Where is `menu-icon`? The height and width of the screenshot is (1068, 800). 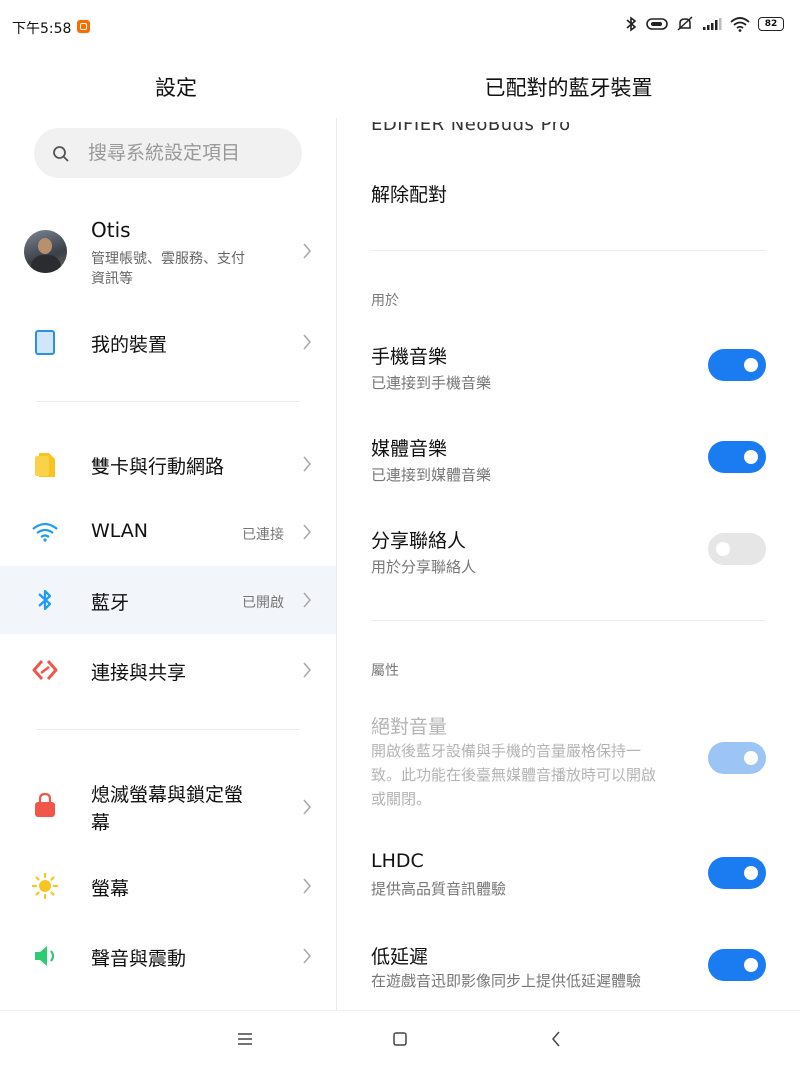
menu-icon is located at coordinates (245, 1039).